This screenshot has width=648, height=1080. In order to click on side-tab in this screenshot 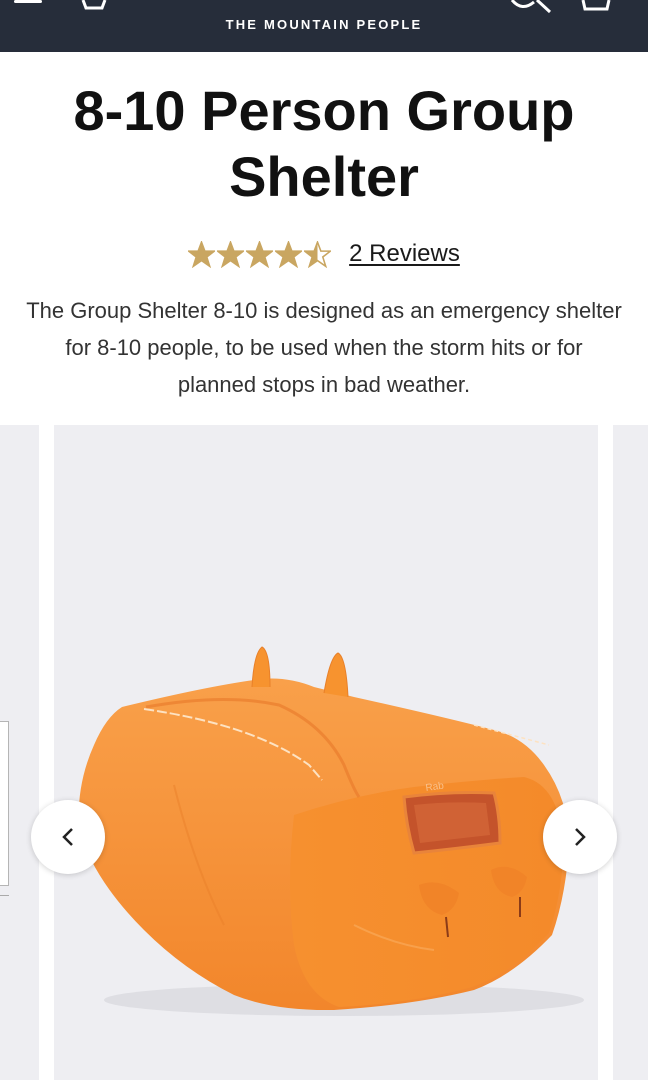, I will do `click(4, 803)`.